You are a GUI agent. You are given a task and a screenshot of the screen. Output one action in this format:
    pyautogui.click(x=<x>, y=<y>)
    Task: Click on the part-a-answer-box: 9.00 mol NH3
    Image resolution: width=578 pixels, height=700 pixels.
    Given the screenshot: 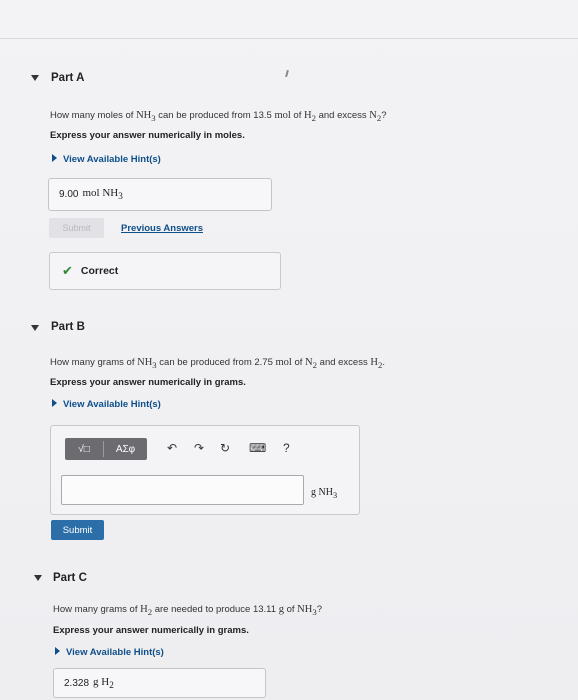 What is the action you would take?
    pyautogui.click(x=160, y=194)
    